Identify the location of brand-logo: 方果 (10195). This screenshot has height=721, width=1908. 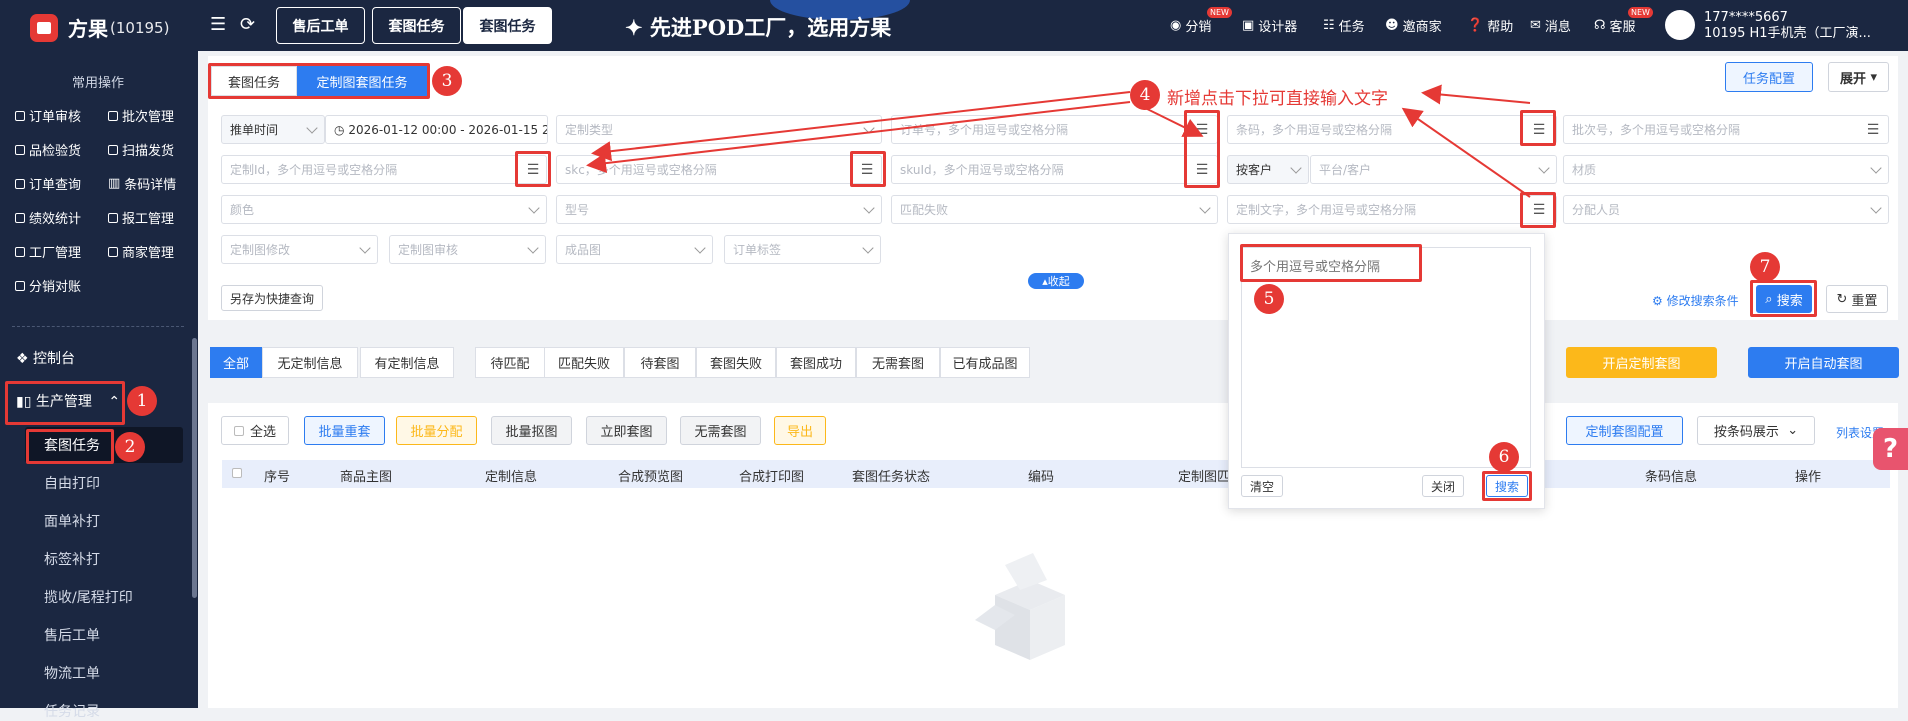
(99, 27).